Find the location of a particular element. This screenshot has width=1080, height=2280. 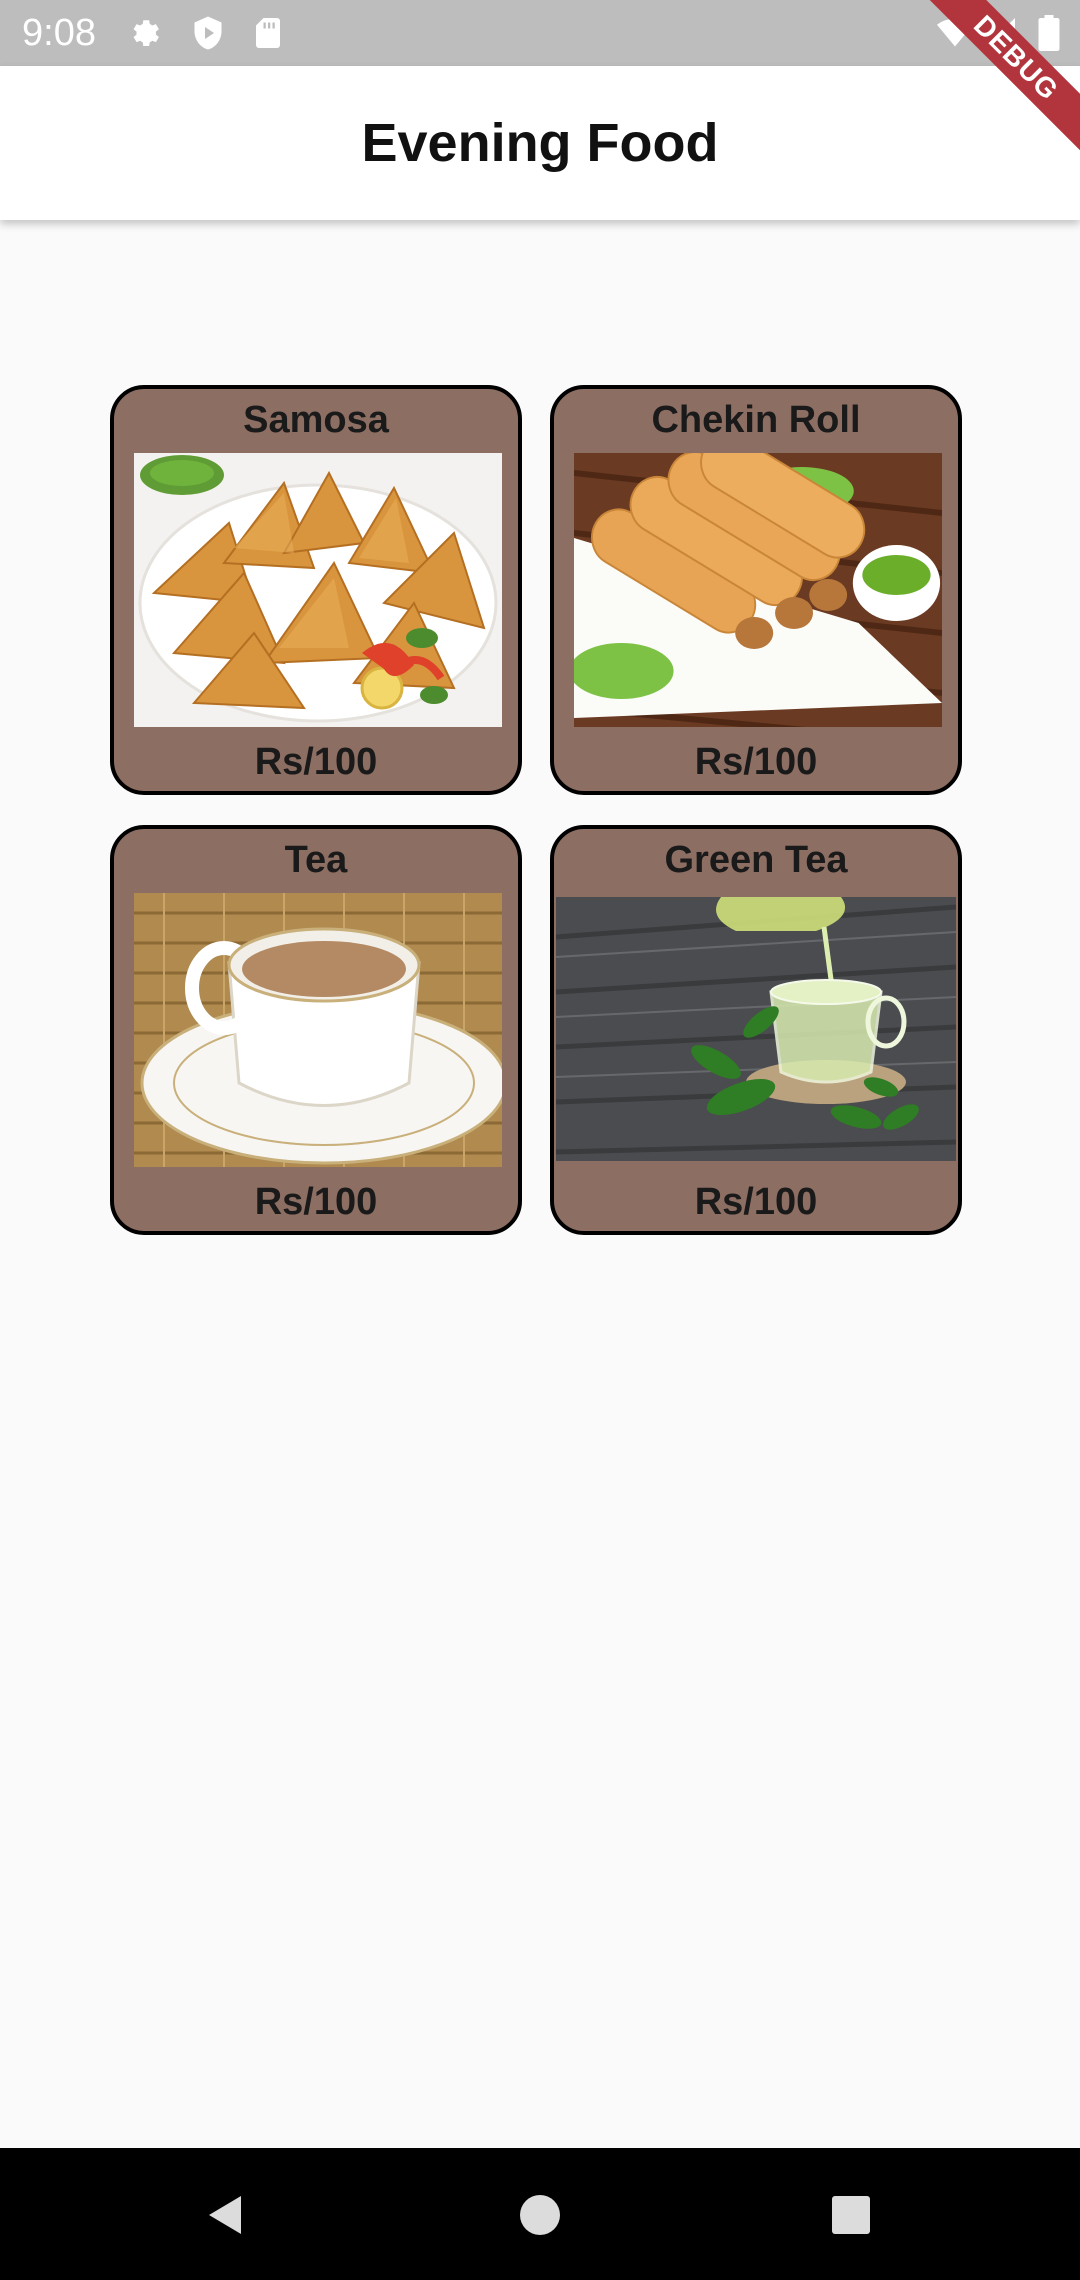

green-tea-image is located at coordinates (756, 1029).